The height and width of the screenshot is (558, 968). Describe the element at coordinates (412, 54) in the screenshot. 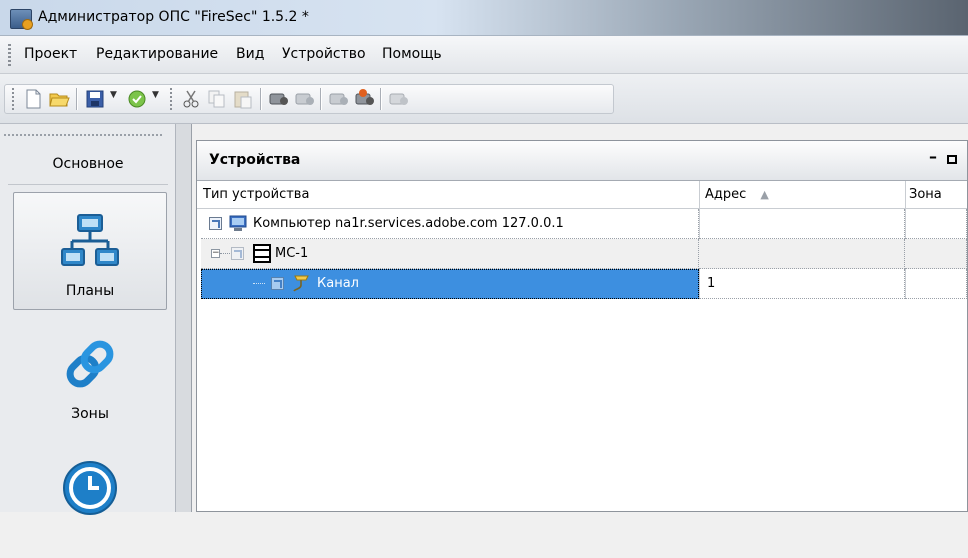

I see `menu-help: Помощь` at that location.